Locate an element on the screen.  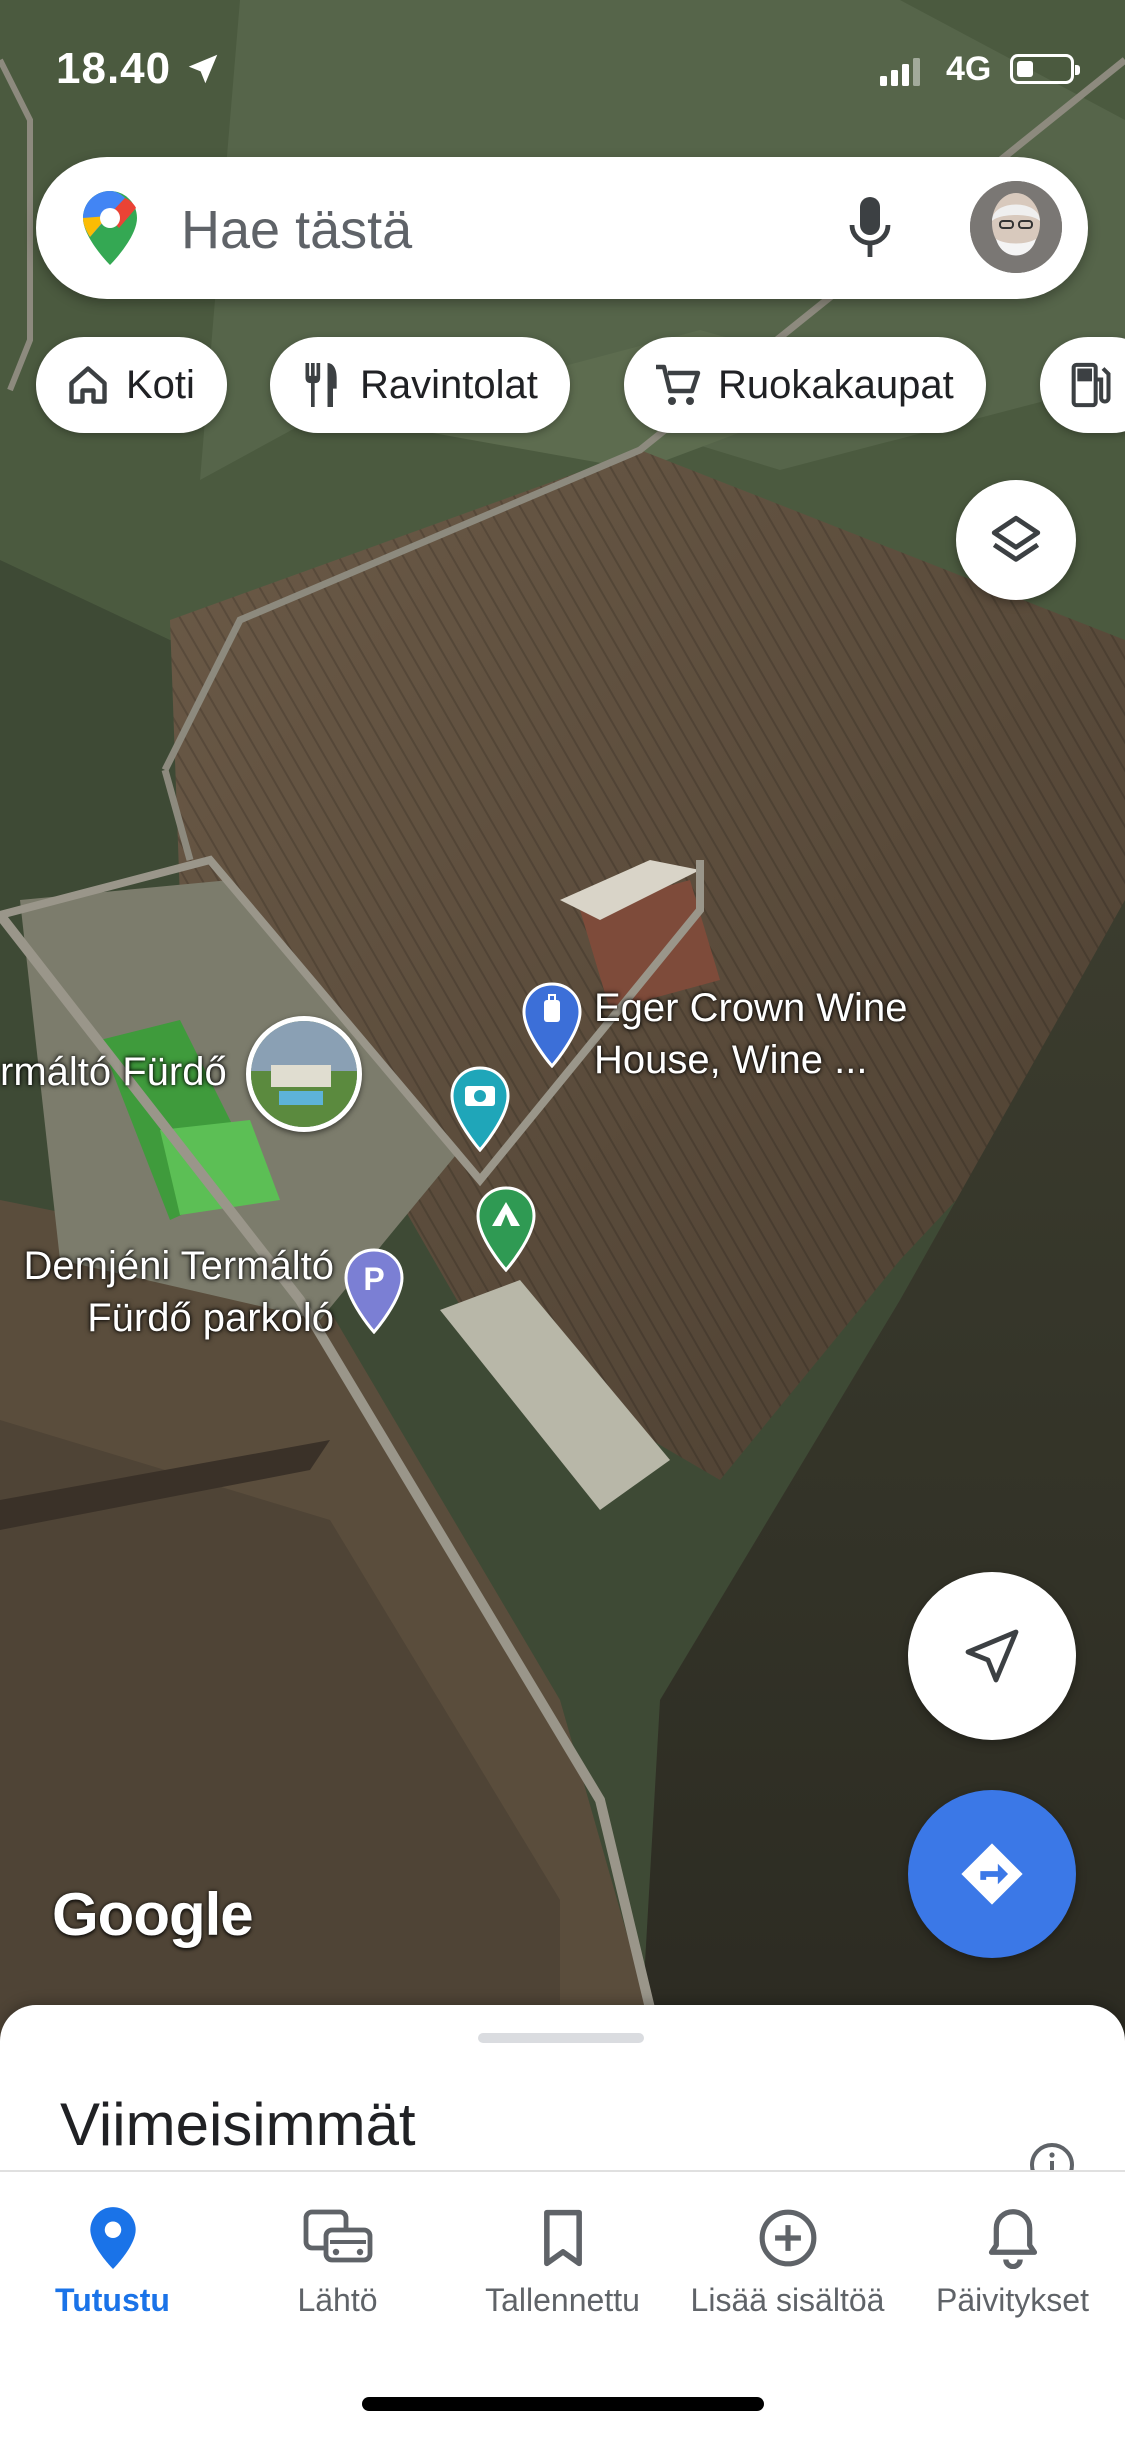
directions-icon is located at coordinates (992, 1874).